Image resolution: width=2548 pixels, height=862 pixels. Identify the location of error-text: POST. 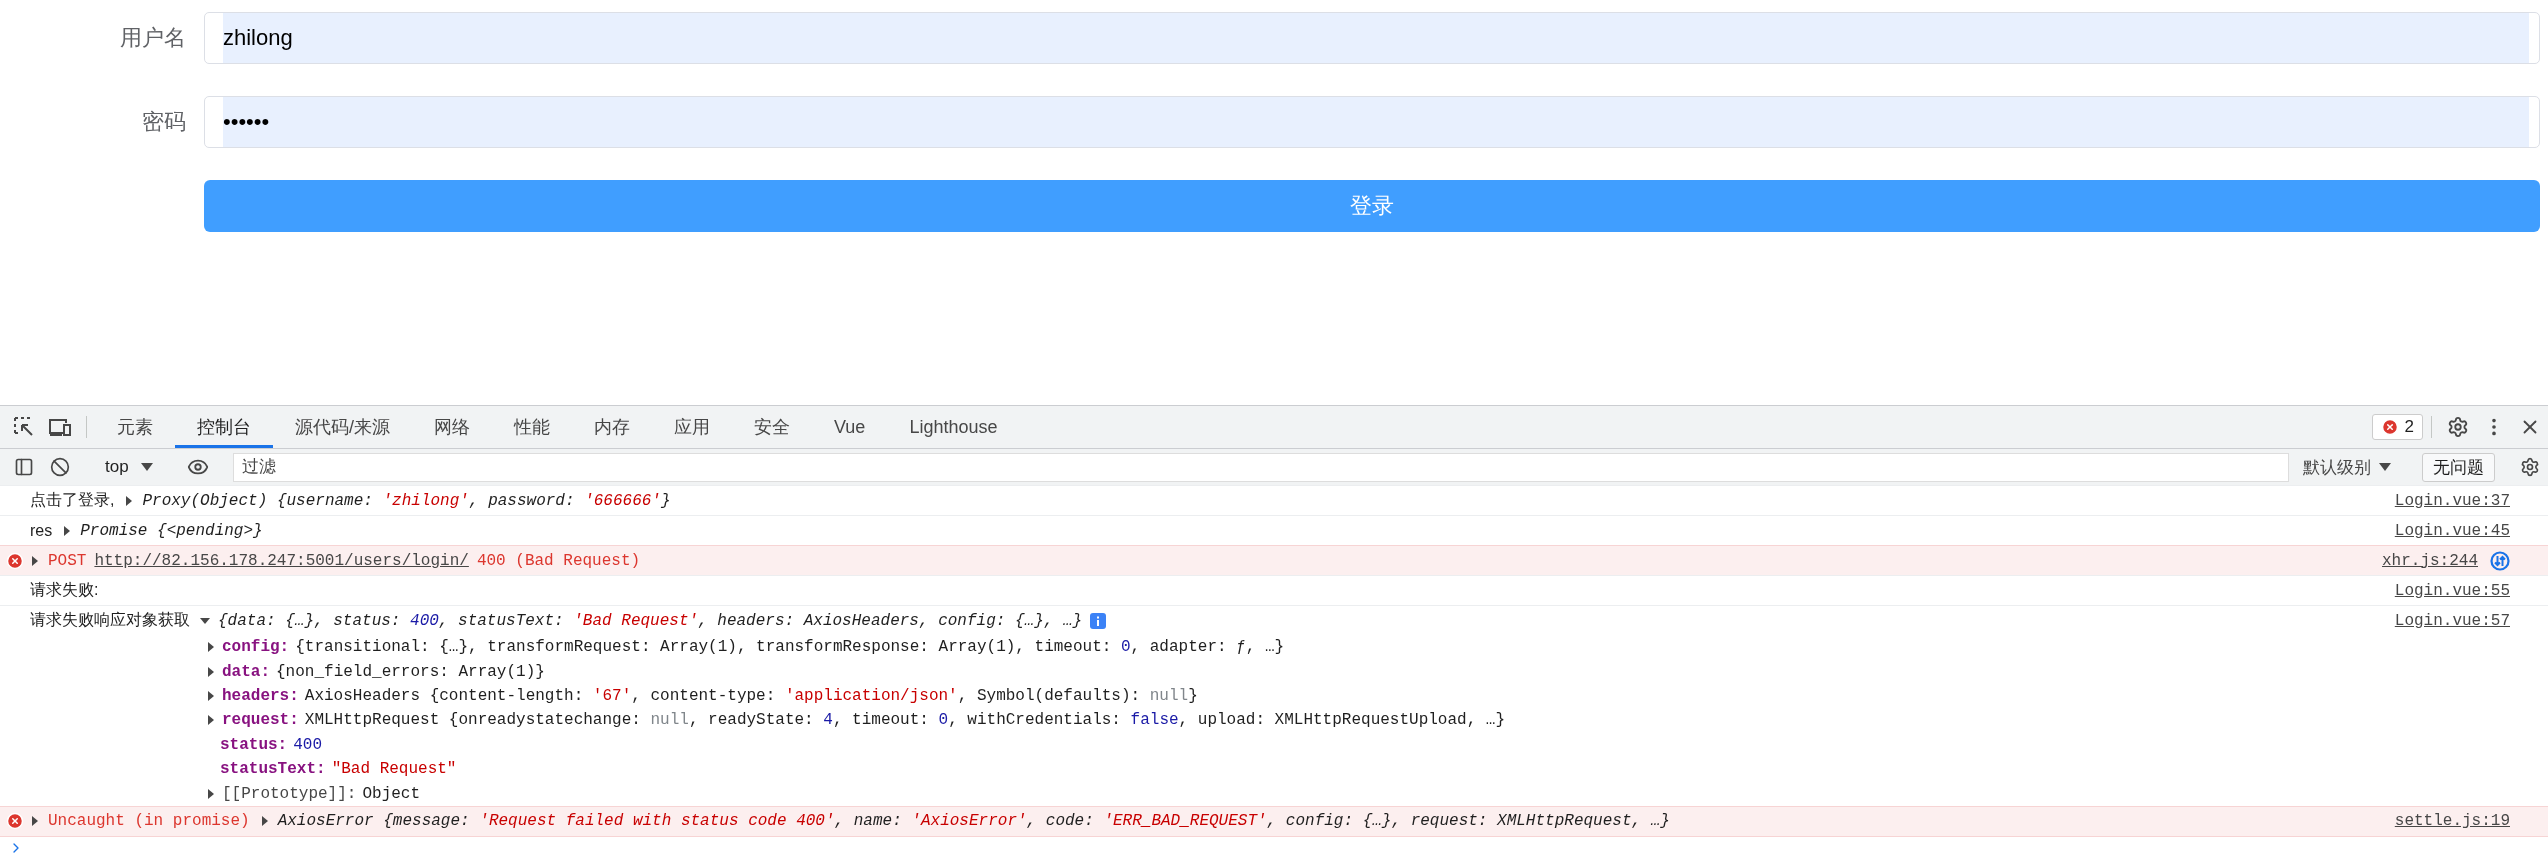
(67, 560).